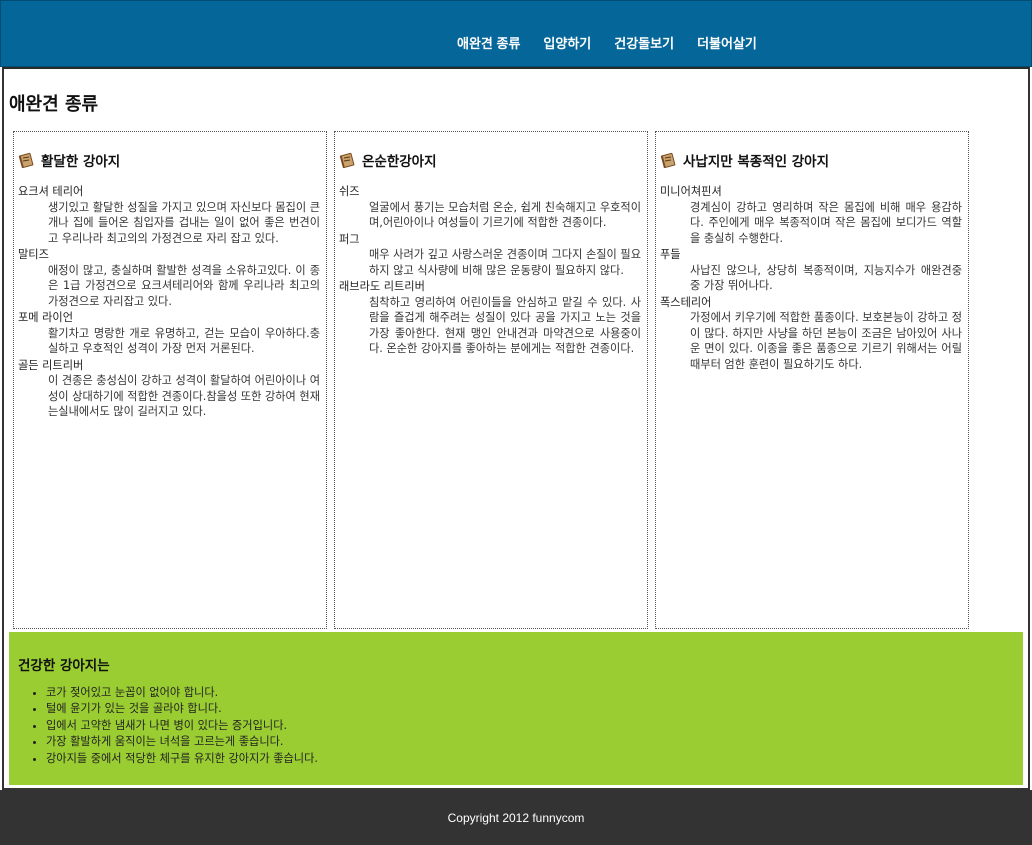  Describe the element at coordinates (54, 104) in the screenshot. I see `page-title: 애완견 종류` at that location.